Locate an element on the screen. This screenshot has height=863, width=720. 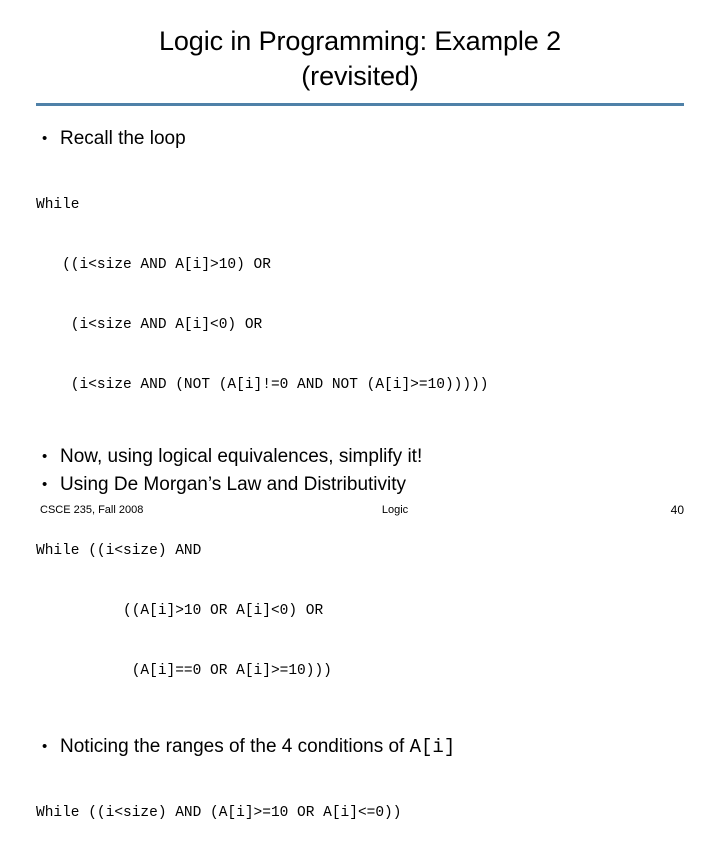
code-line: (i<size AND A[i]<0) OR is located at coordinates (149, 325).